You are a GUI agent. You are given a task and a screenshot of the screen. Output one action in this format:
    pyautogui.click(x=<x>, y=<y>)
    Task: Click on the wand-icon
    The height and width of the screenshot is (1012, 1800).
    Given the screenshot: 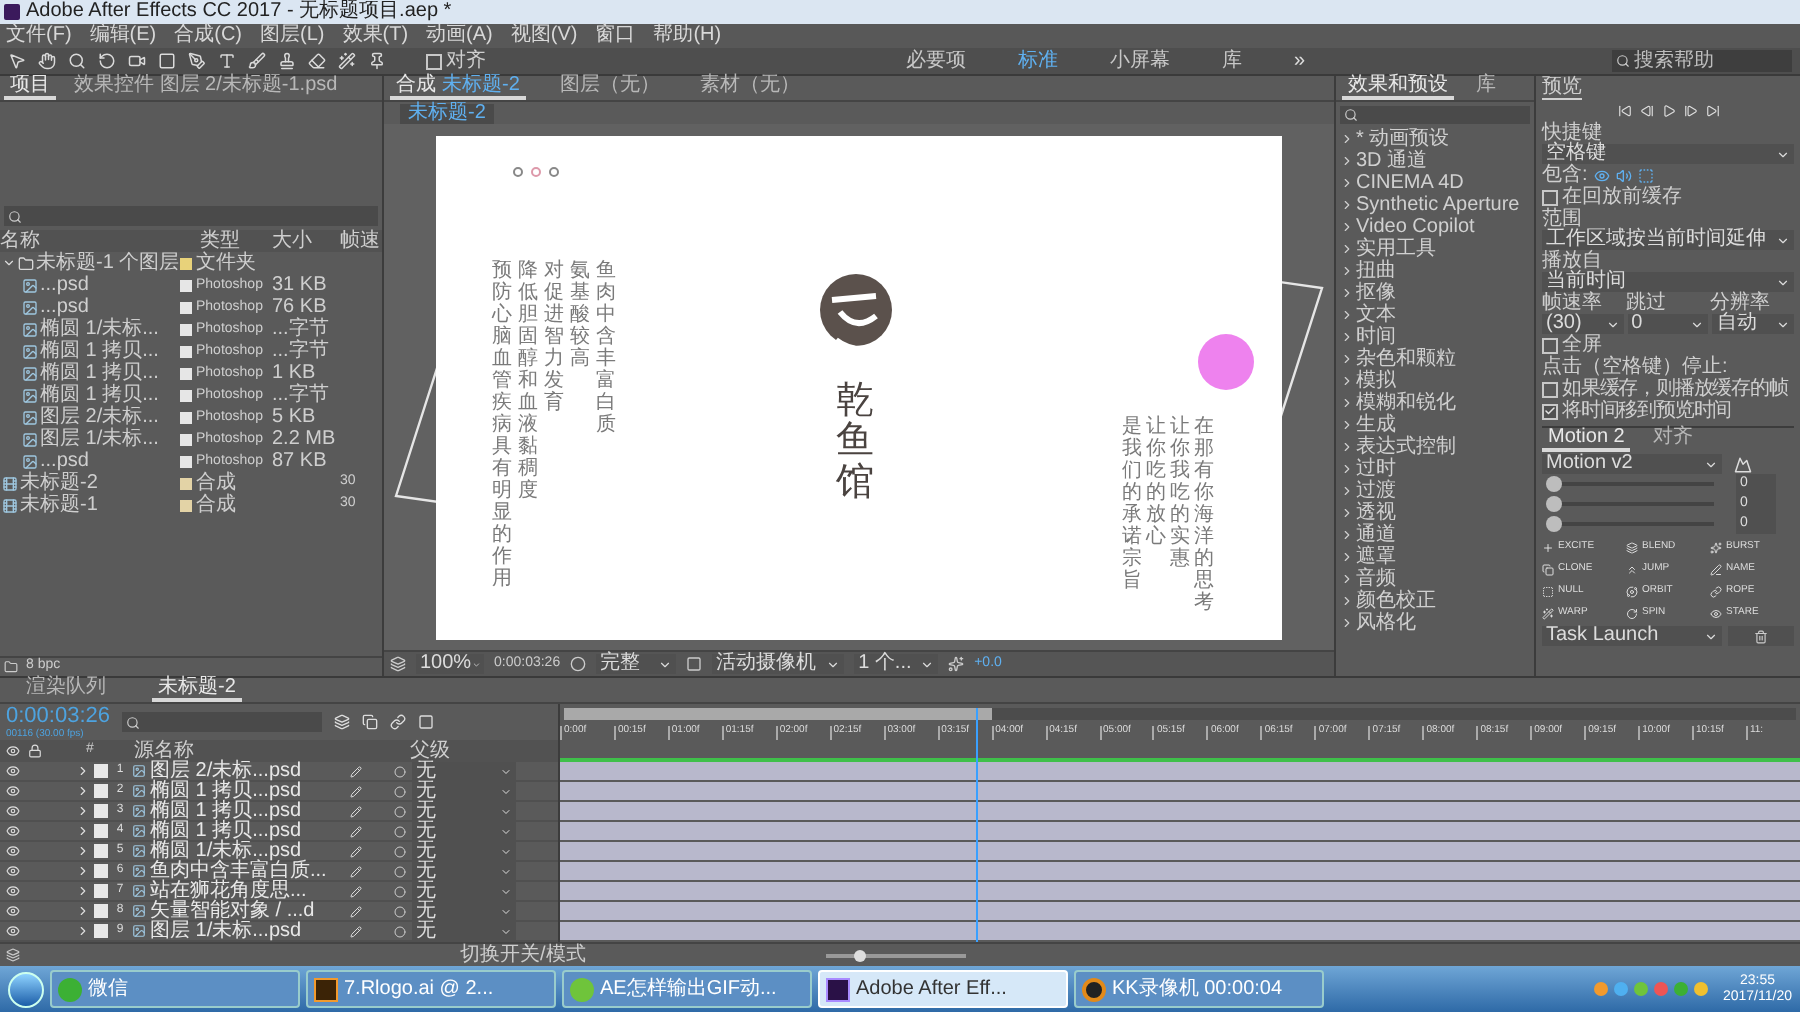 What is the action you would take?
    pyautogui.click(x=347, y=61)
    